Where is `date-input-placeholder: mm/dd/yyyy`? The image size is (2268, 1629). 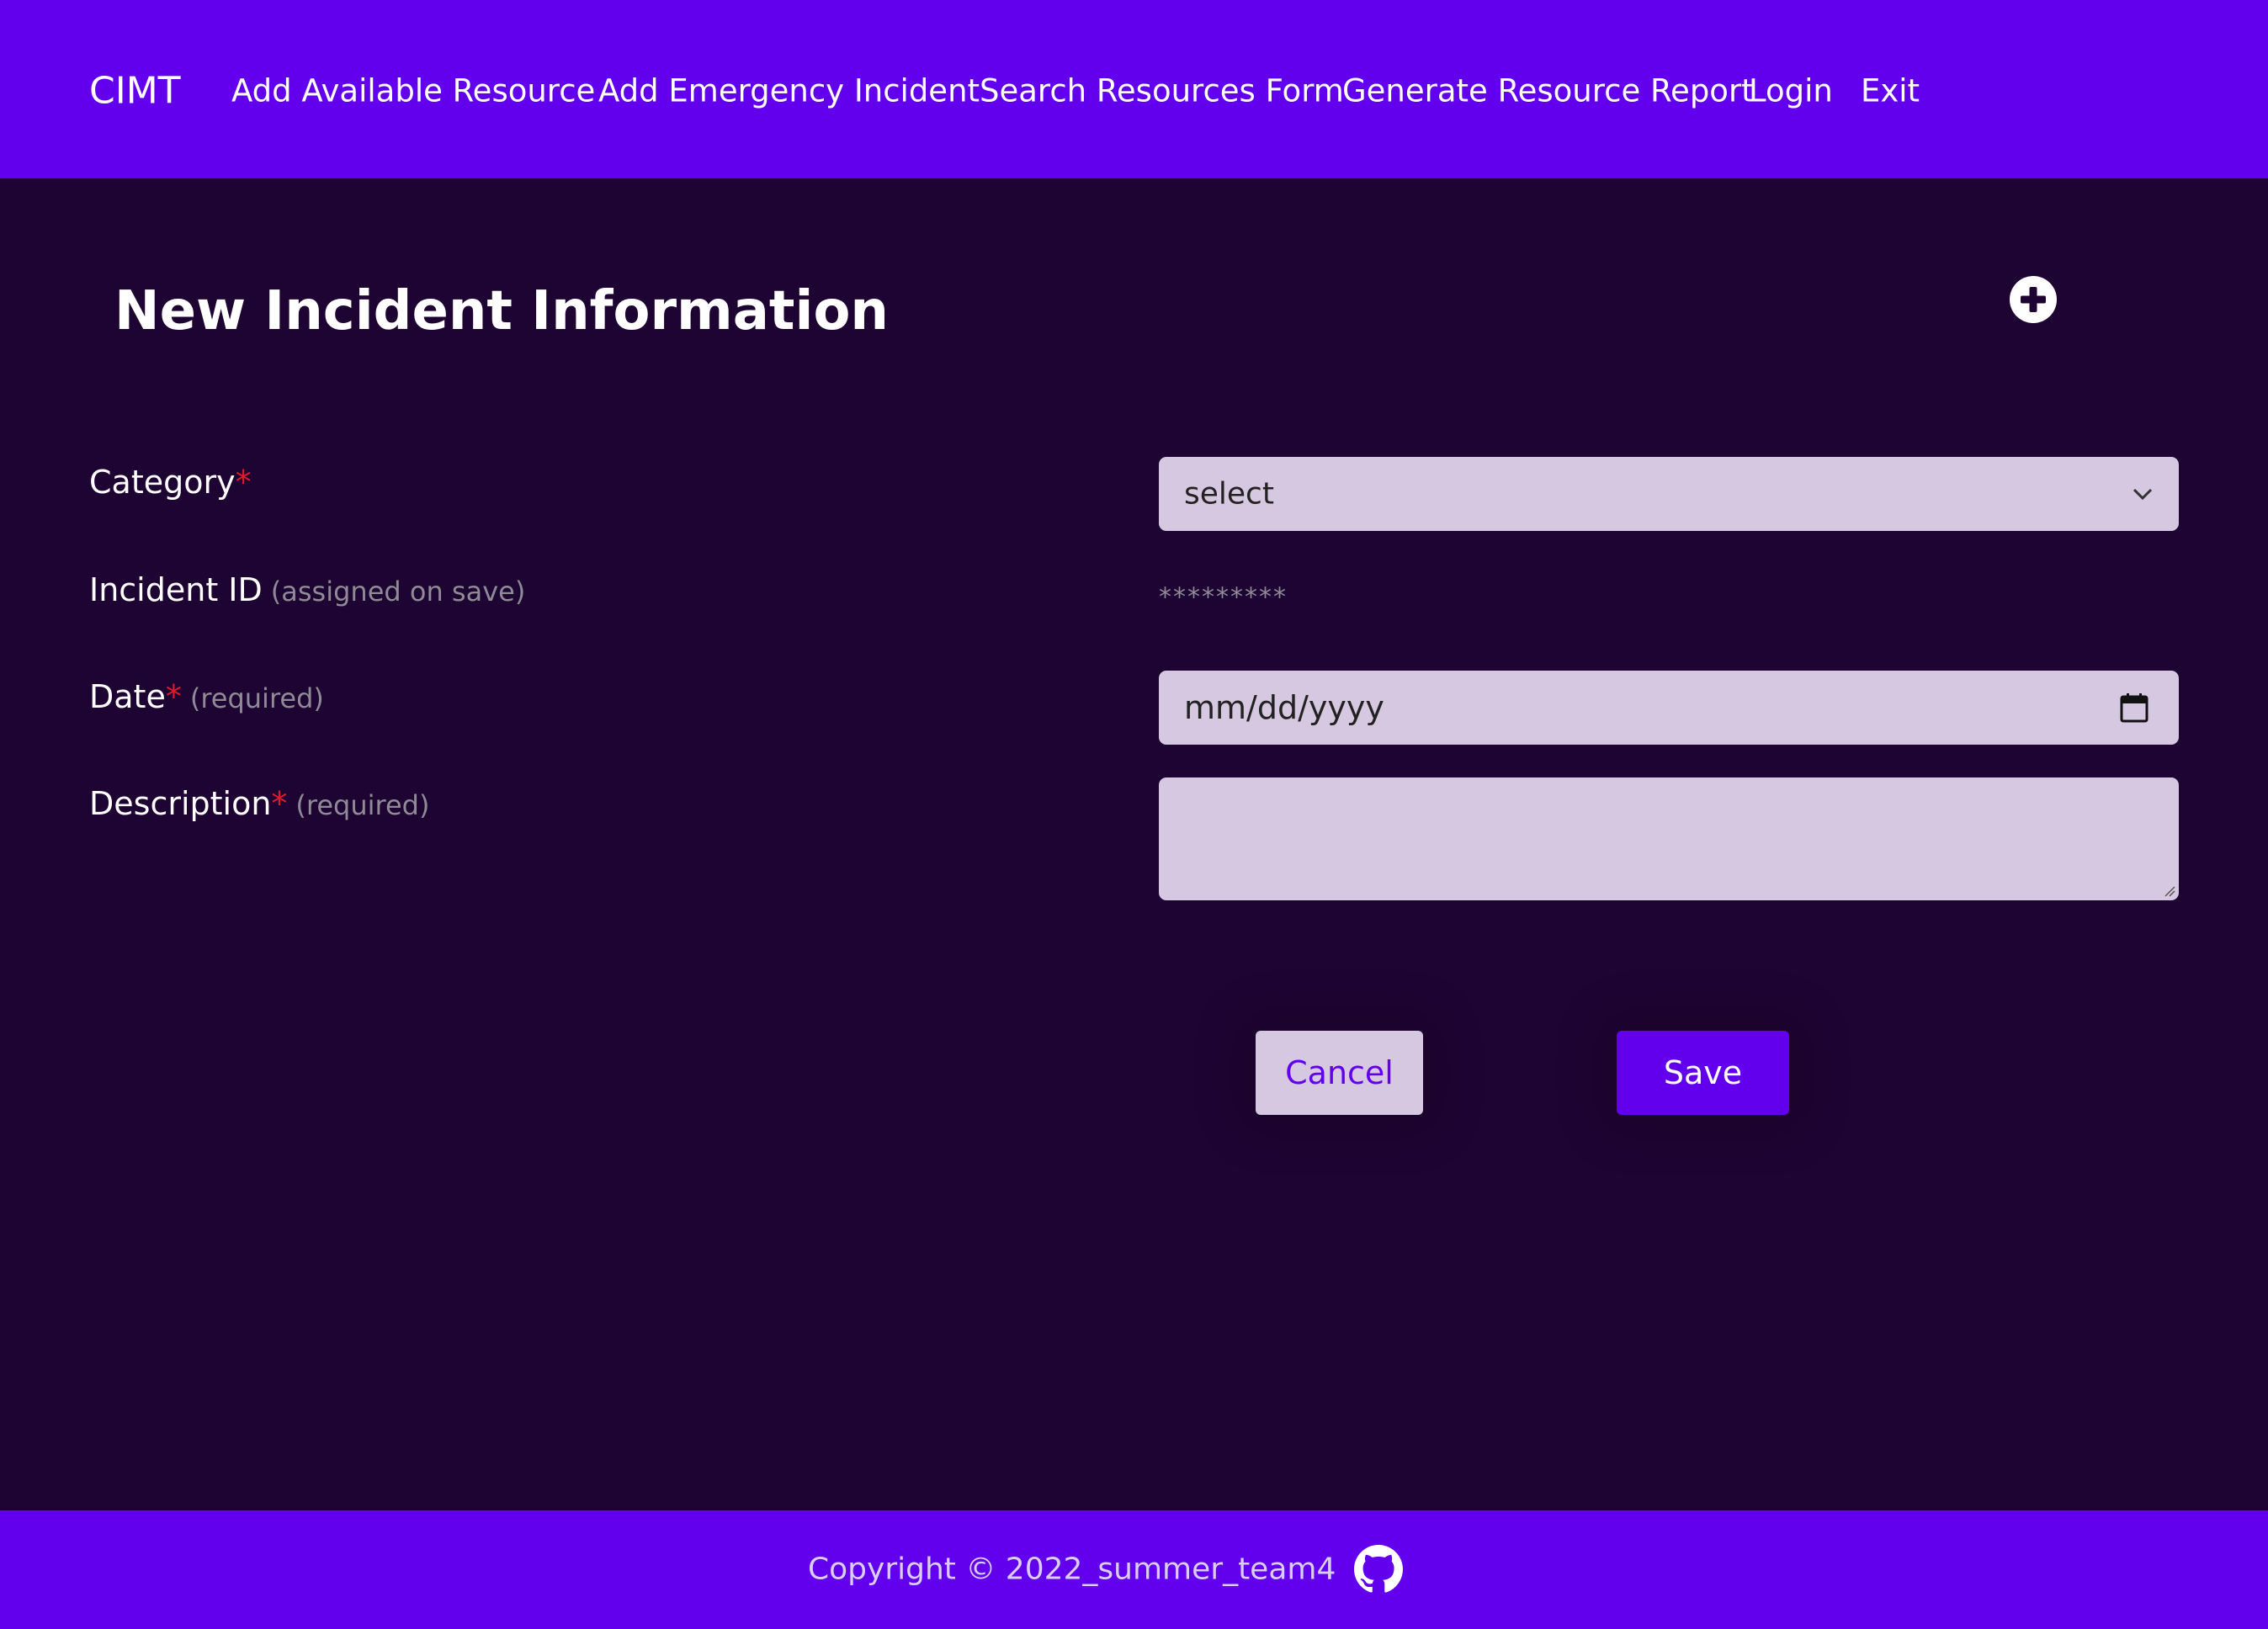 date-input-placeholder: mm/dd/yyyy is located at coordinates (1284, 707).